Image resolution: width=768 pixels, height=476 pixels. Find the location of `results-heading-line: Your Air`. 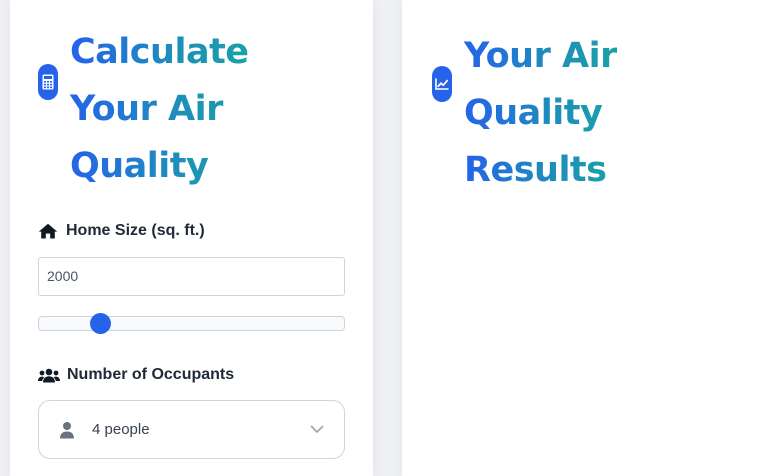

results-heading-line: Your Air is located at coordinates (540, 56).